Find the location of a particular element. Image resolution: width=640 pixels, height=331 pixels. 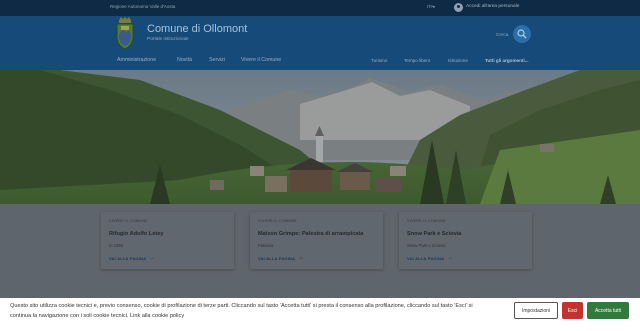

cookie-accept-all-button: Accetta tutti is located at coordinates (608, 310).